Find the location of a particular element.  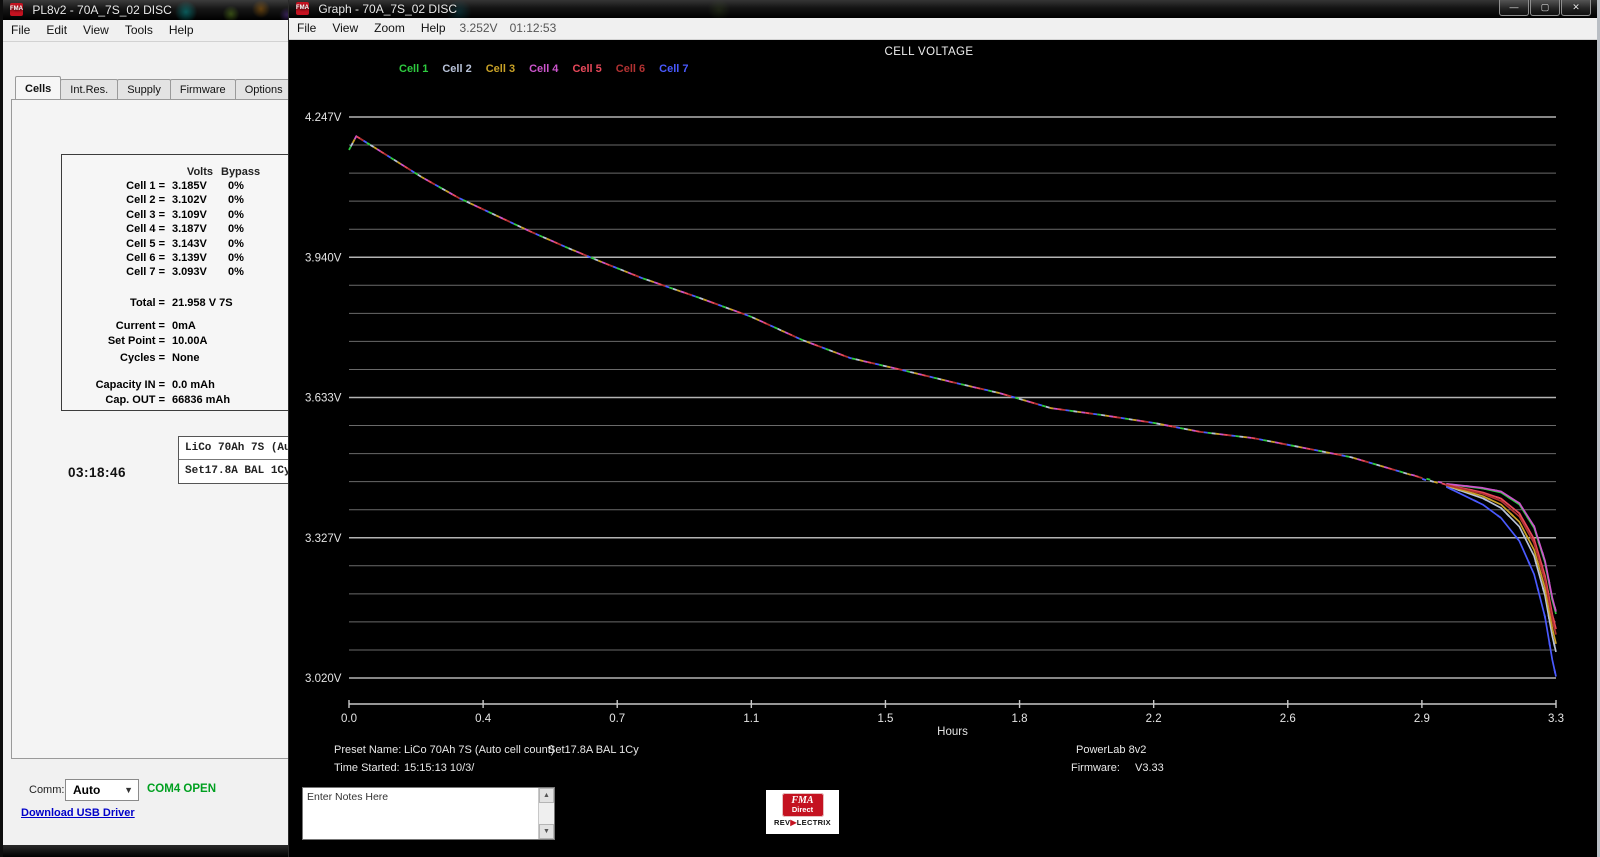

y-axis-label: 3.020V is located at coordinates (323, 679).